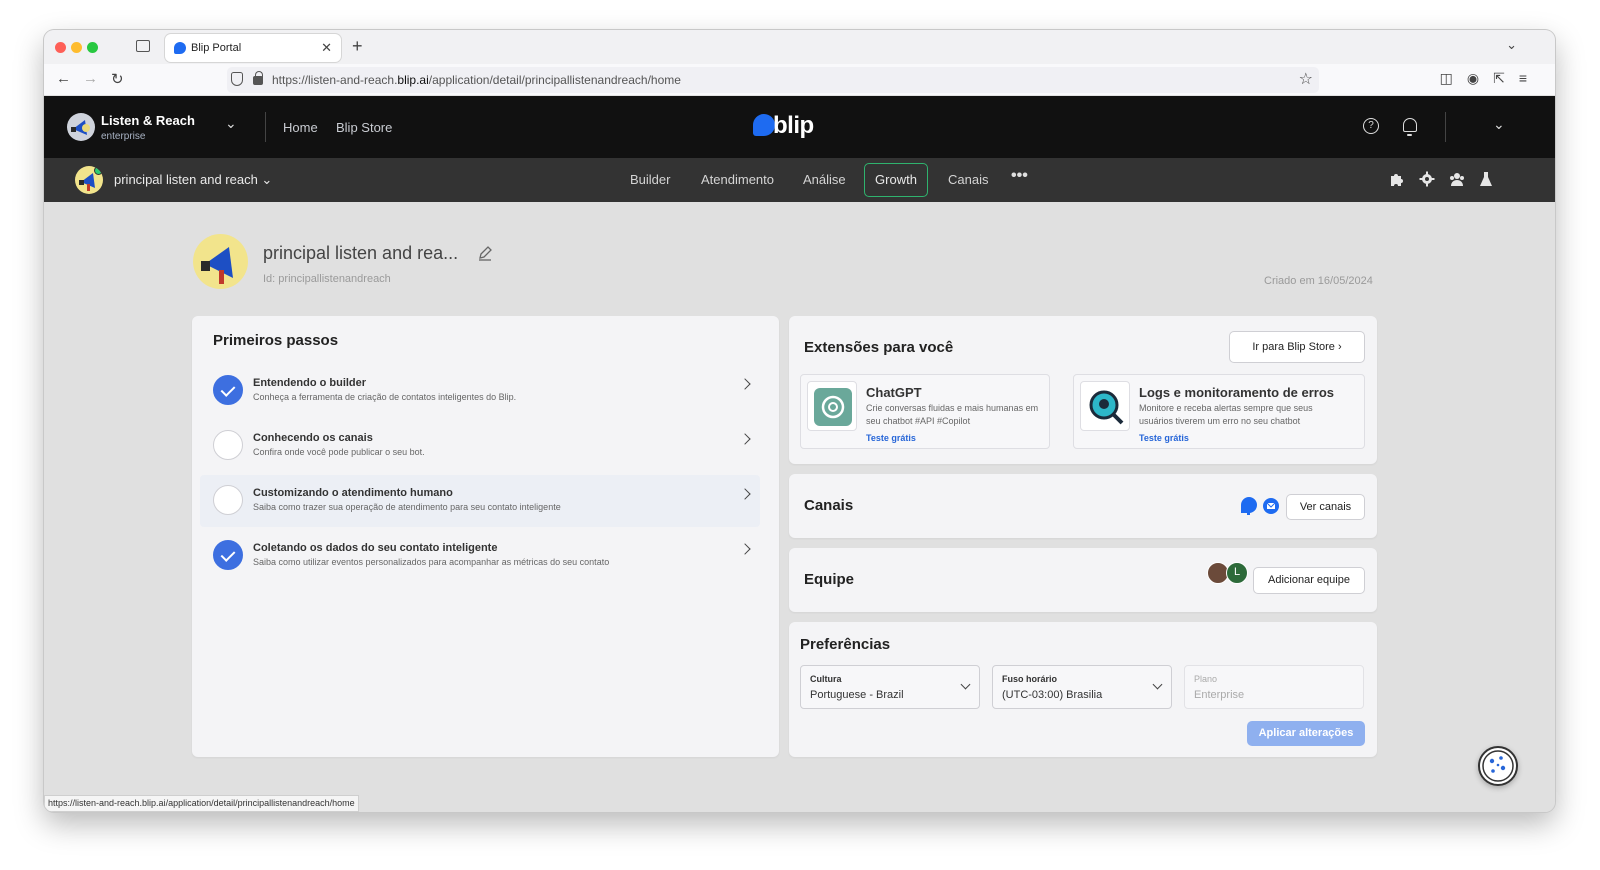 The image size is (1600, 870). I want to click on reload-icon: ↻, so click(117, 79).